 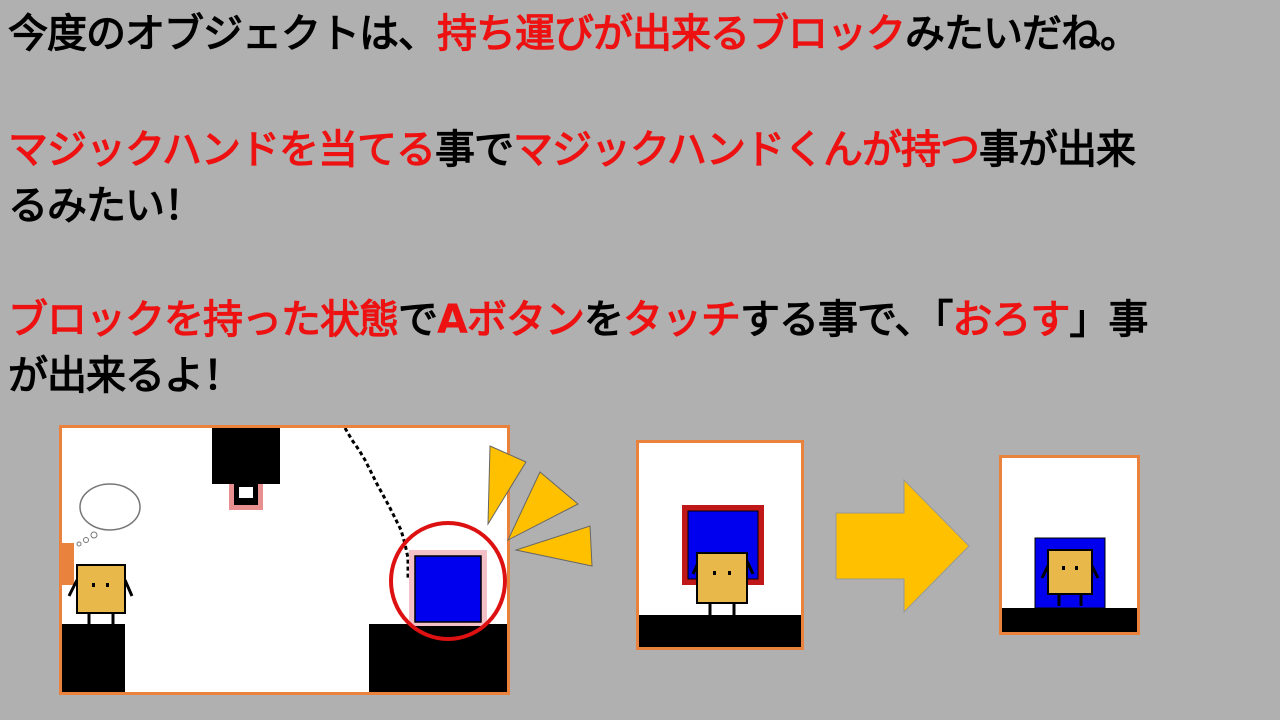 I want to click on text-segment: 事で, so click(x=474, y=150).